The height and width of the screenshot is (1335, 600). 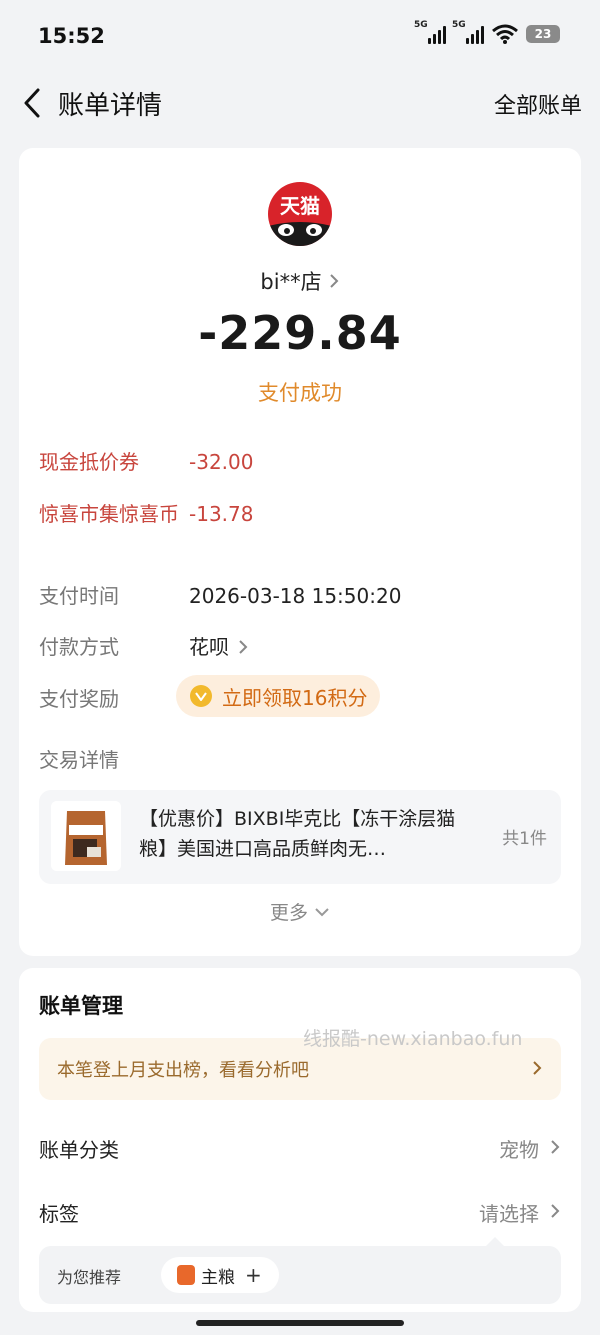 I want to click on pay-time-value: 2026-03-18 15:50:20, so click(x=295, y=596).